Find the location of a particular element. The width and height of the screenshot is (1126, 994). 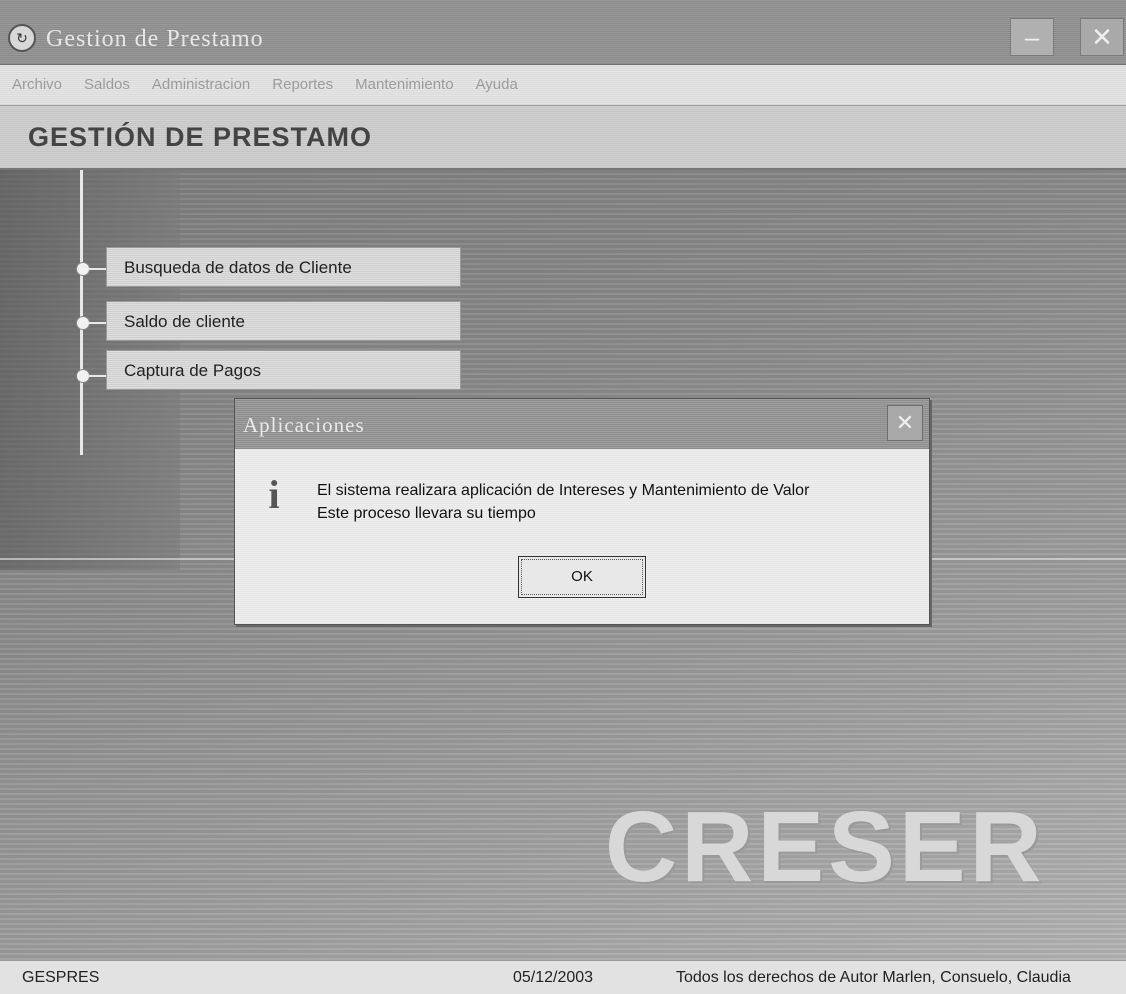

window-title: Gestion de Prestamo is located at coordinates (155, 39).